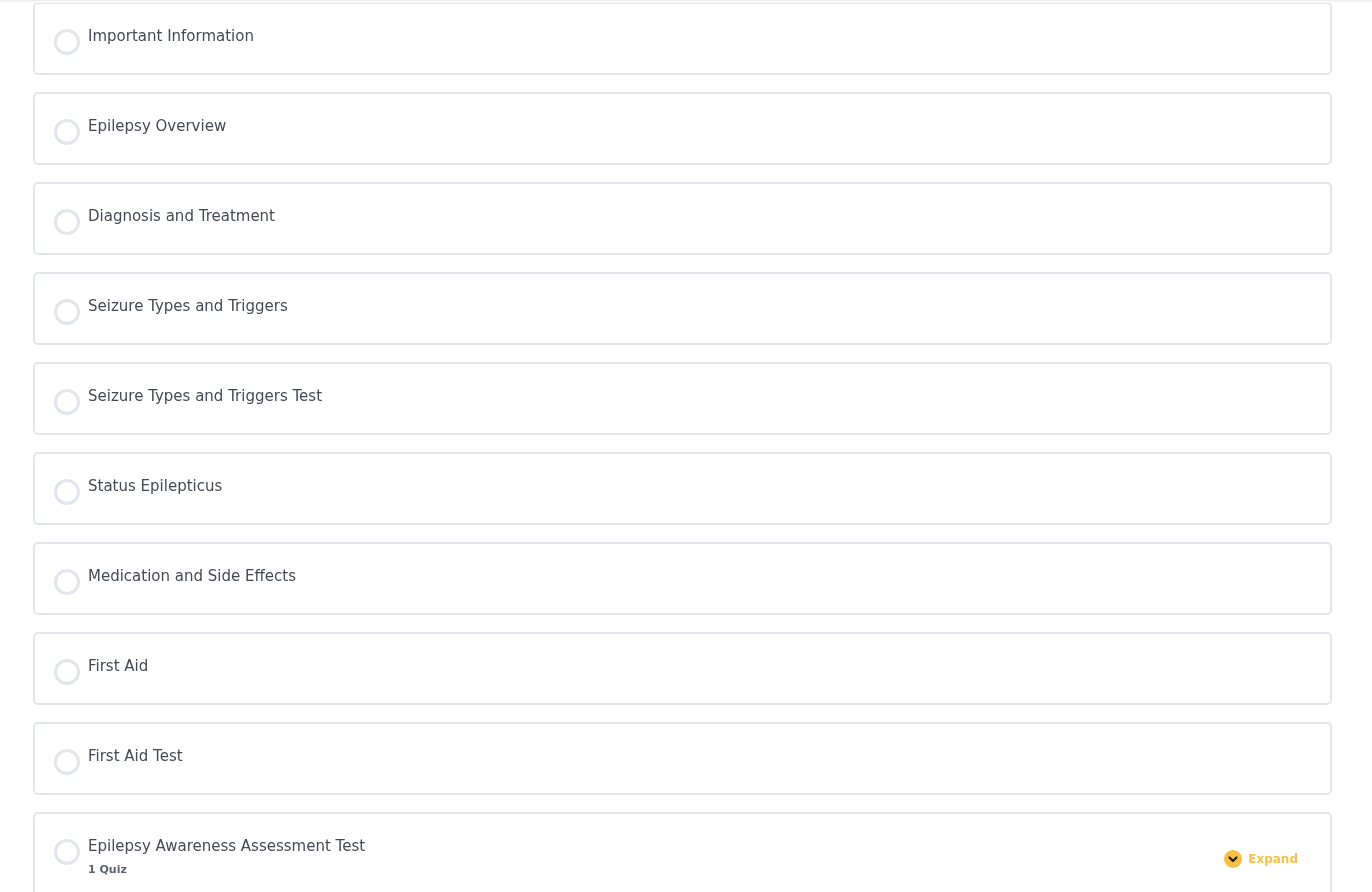  I want to click on lesson-card: Seizure Types and Triggers Test, so click(682, 398).